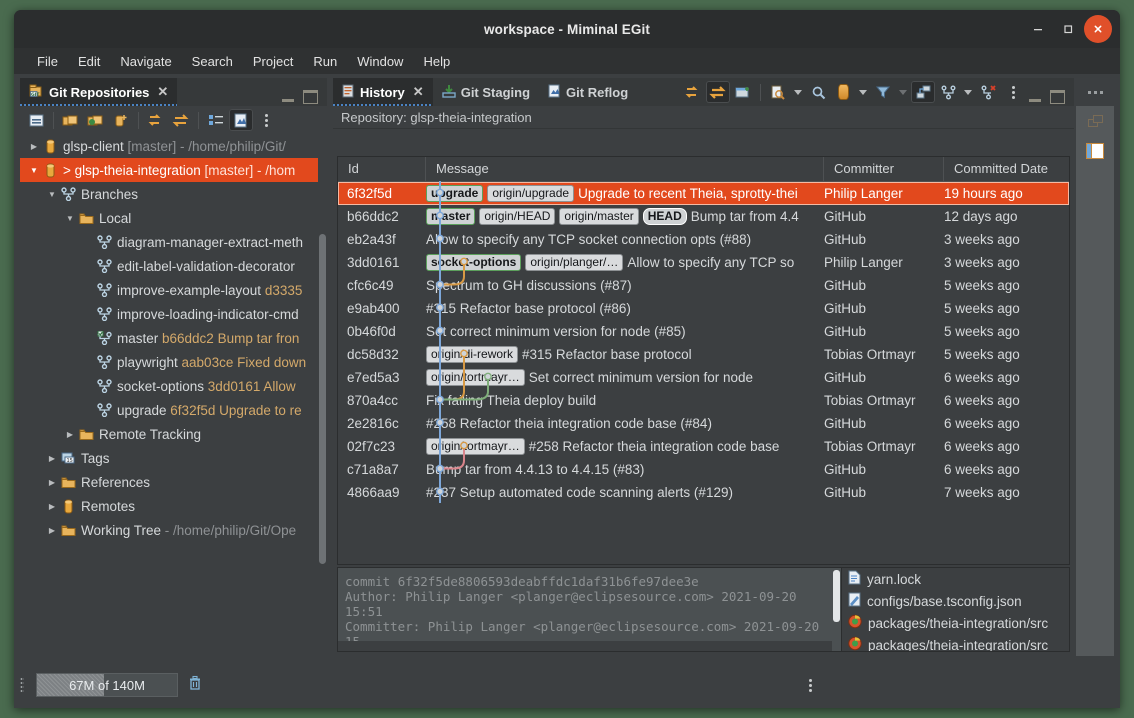 The width and height of the screenshot is (1134, 718). I want to click on perspective-bar-handle, so click(1095, 92).